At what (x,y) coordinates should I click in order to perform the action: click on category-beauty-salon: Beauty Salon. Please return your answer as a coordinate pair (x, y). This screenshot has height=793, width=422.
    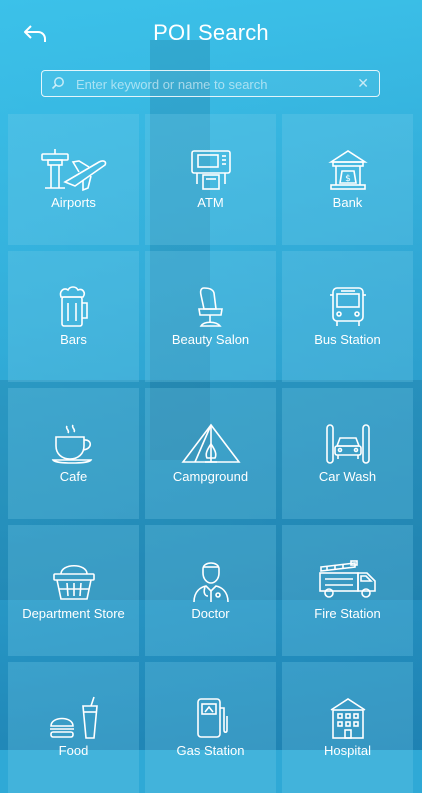
    Looking at the image, I should click on (210, 316).